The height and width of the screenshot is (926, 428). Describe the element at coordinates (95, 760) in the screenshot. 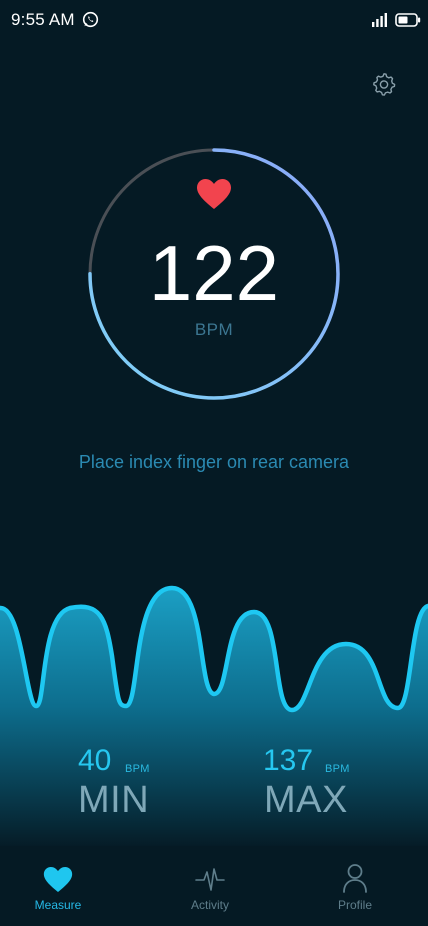

I see `min-value: 40` at that location.